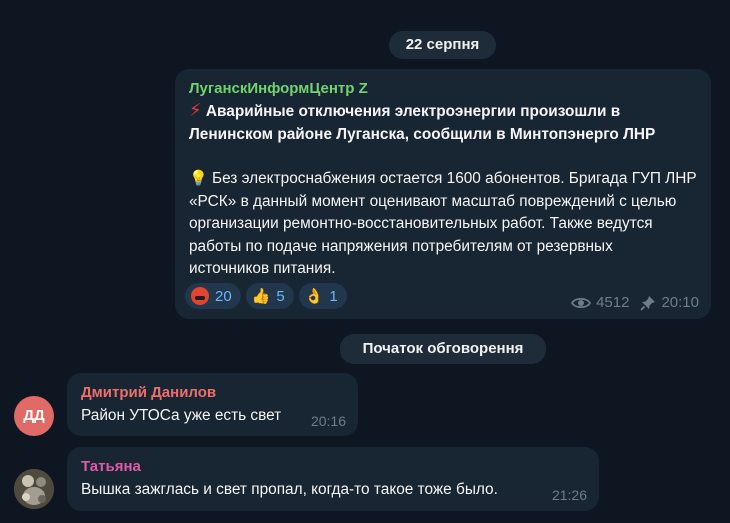  I want to click on eye-icon, so click(581, 302).